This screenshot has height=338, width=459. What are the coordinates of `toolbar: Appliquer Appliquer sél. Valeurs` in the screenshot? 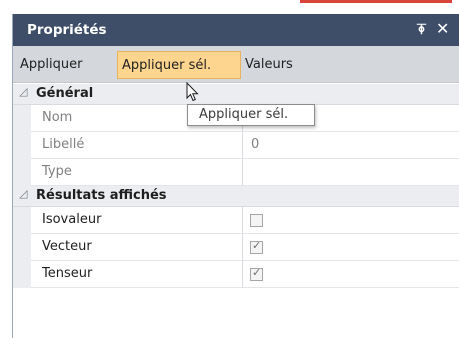 It's located at (236, 64).